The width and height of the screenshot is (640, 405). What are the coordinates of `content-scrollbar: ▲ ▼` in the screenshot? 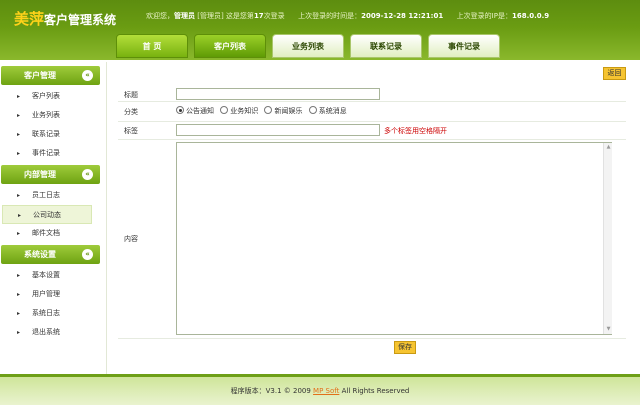 It's located at (607, 238).